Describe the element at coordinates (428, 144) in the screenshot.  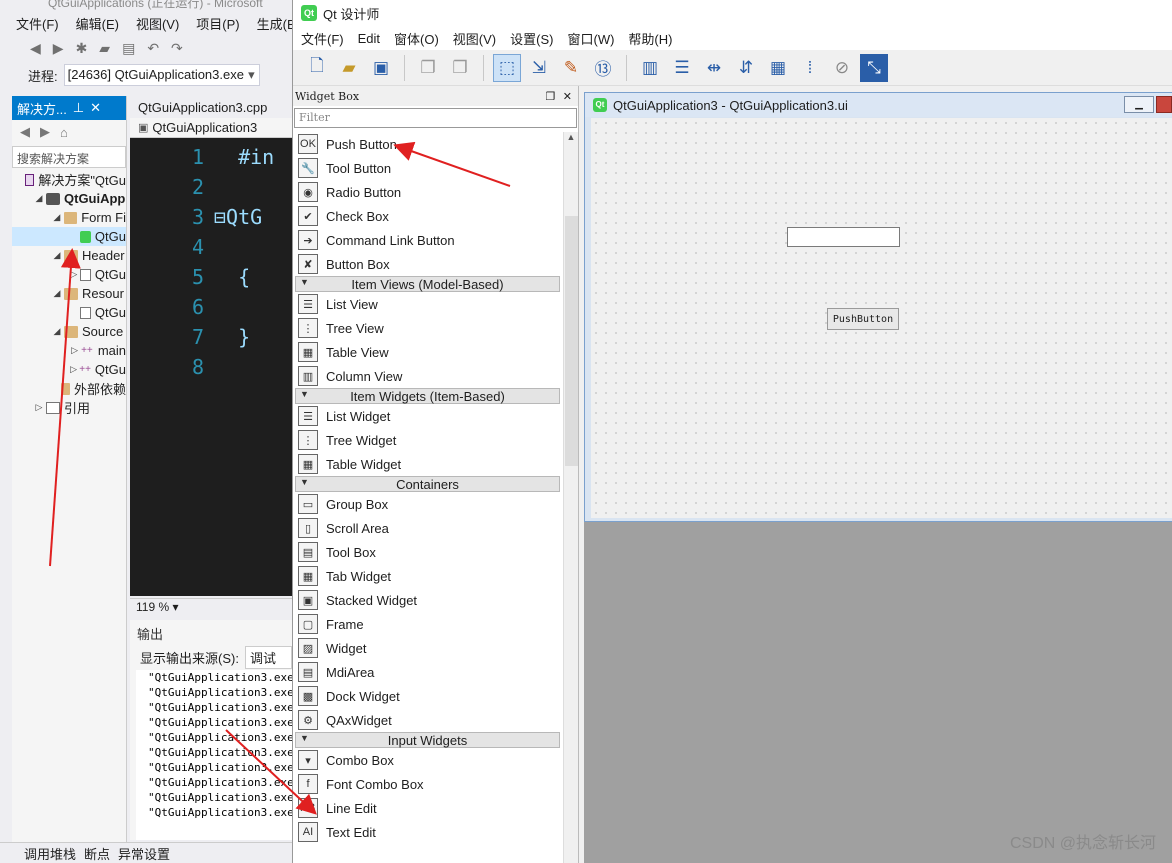
I see `widget-item: OK Push Button` at that location.